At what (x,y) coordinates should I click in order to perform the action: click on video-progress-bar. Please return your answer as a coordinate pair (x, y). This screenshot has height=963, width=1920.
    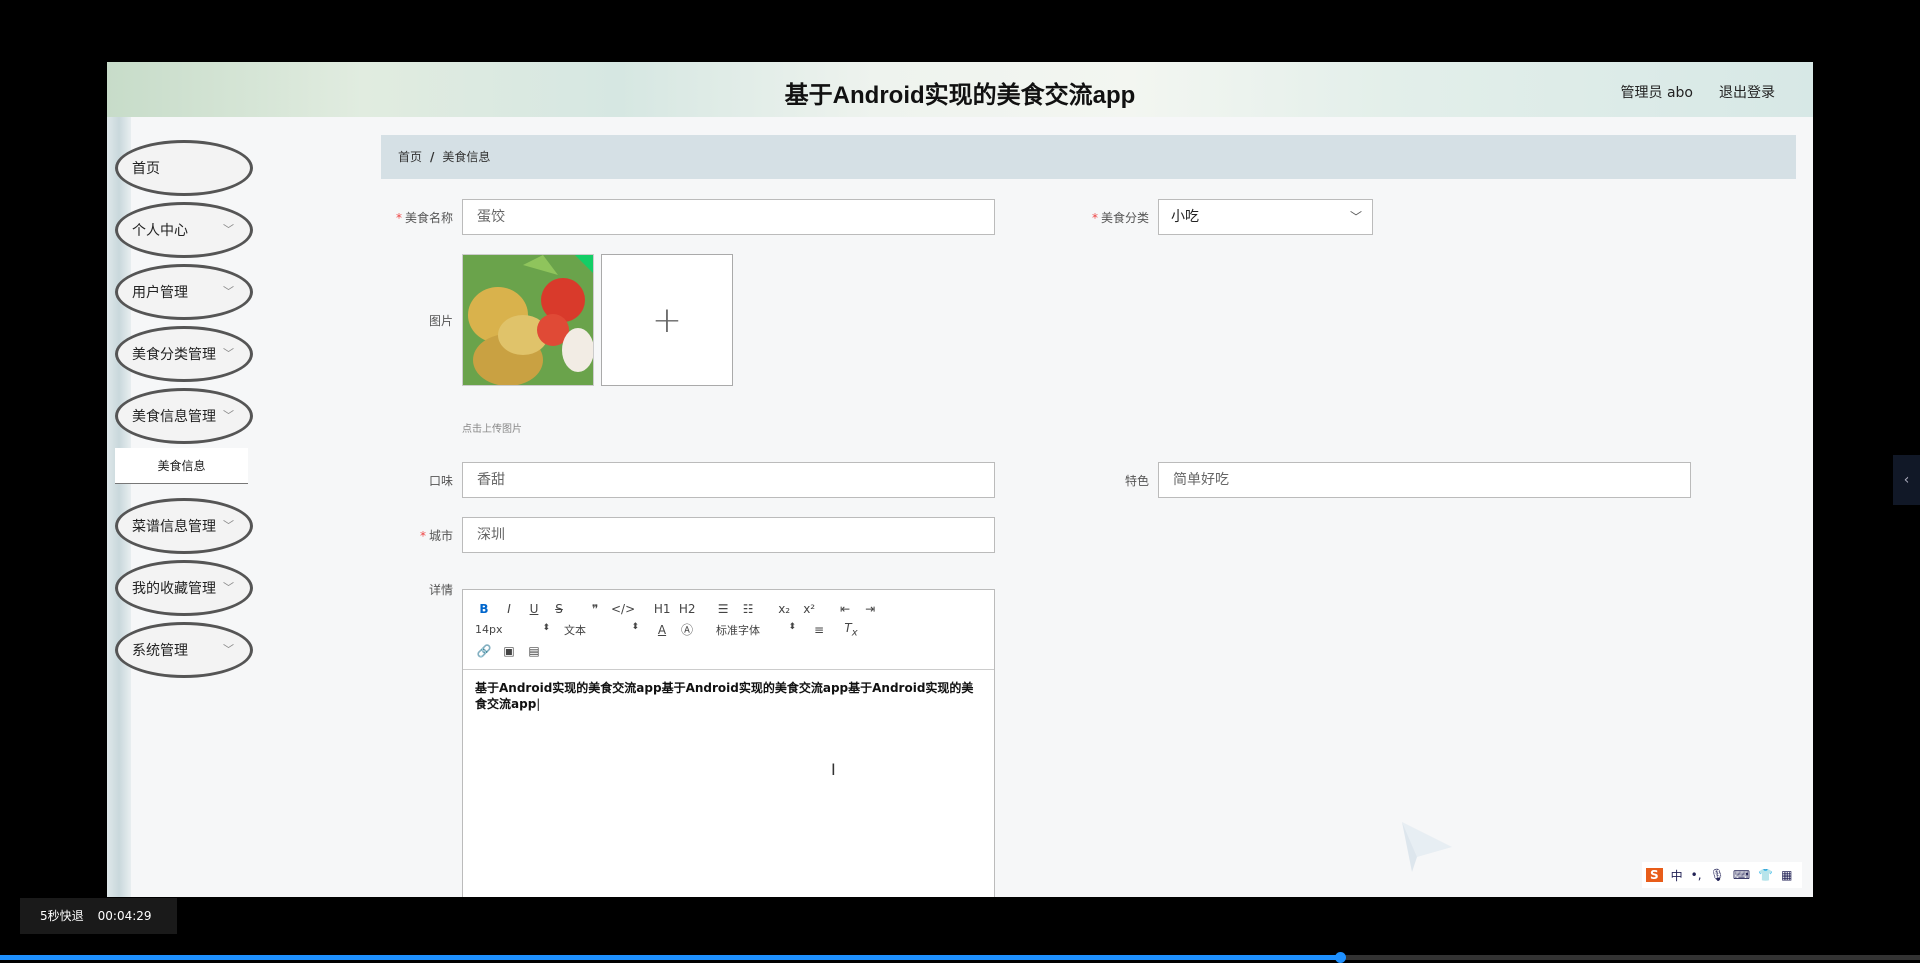
    Looking at the image, I should click on (960, 957).